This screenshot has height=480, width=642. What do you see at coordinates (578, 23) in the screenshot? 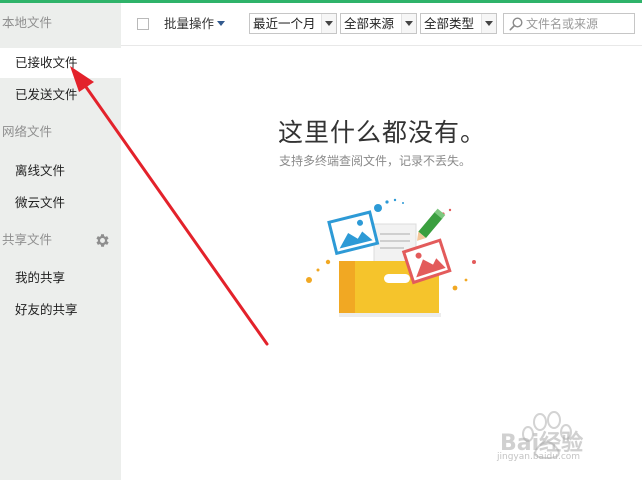
I see `search-input` at bounding box center [578, 23].